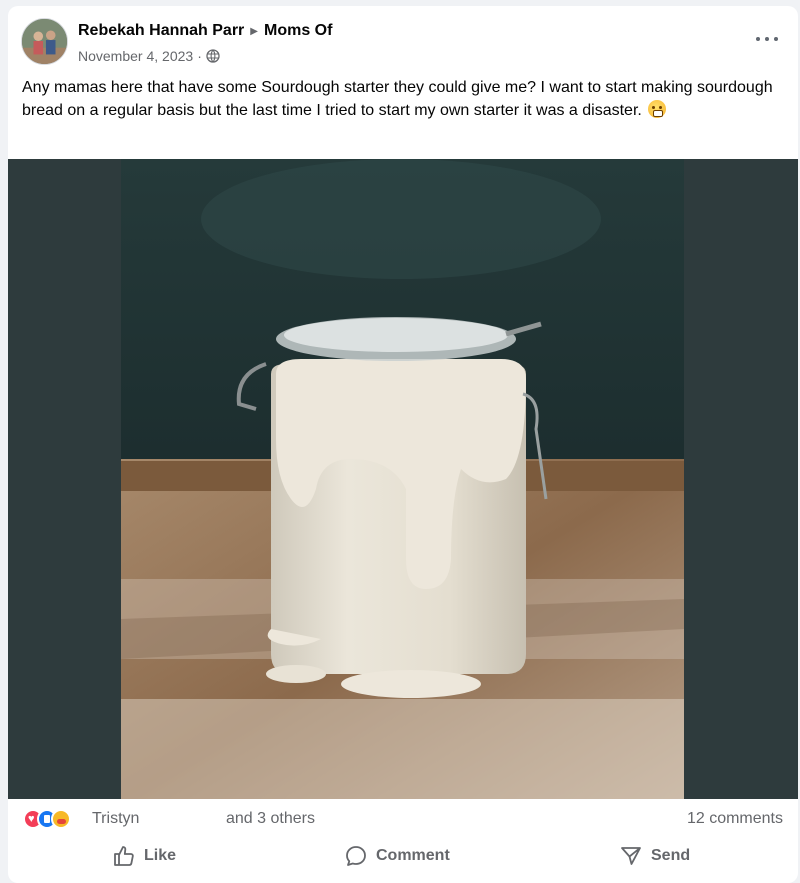  I want to click on author-avatar, so click(44, 41).